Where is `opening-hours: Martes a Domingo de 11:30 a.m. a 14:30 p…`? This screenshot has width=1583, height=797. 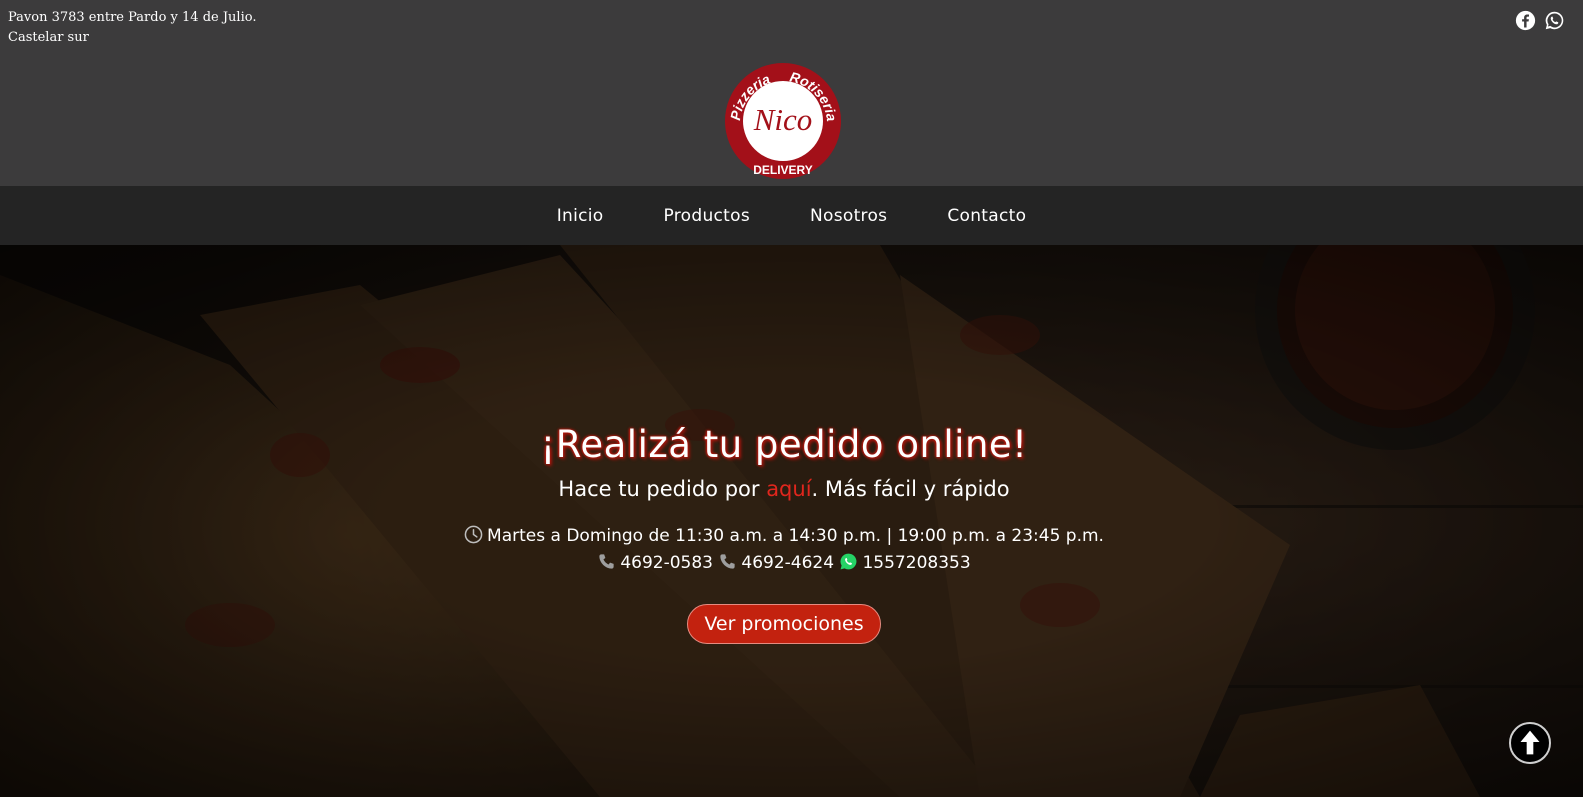
opening-hours: Martes a Domingo de 11:30 a.m. a 14:30 p… is located at coordinates (784, 535).